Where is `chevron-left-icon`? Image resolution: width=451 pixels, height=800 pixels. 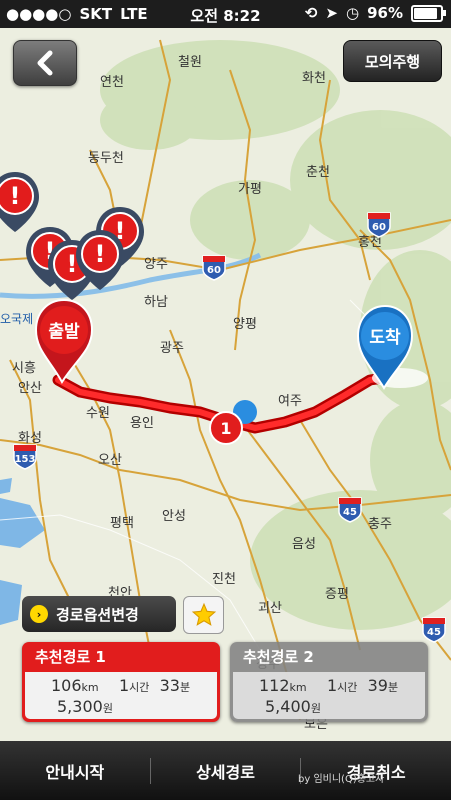
chevron-left-icon is located at coordinates (45, 63).